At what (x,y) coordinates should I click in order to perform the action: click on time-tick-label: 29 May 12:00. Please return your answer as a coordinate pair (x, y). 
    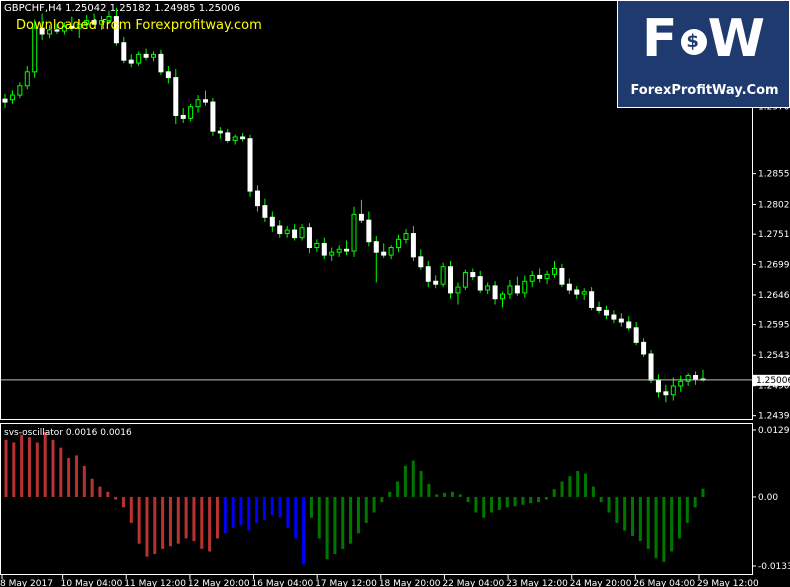
    Looking at the image, I should click on (728, 583).